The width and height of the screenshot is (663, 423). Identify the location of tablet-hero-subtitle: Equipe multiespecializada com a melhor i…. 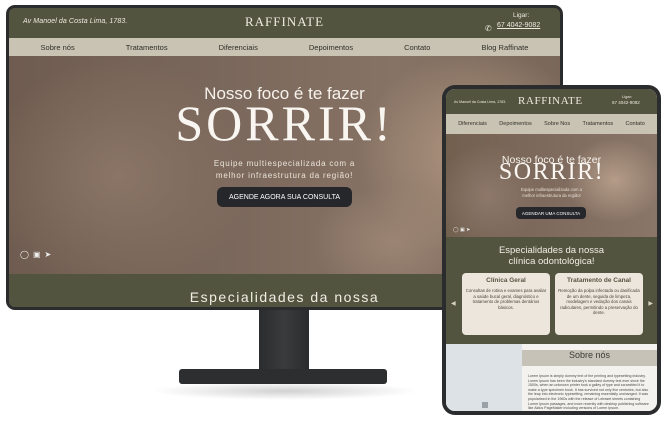
(551, 193).